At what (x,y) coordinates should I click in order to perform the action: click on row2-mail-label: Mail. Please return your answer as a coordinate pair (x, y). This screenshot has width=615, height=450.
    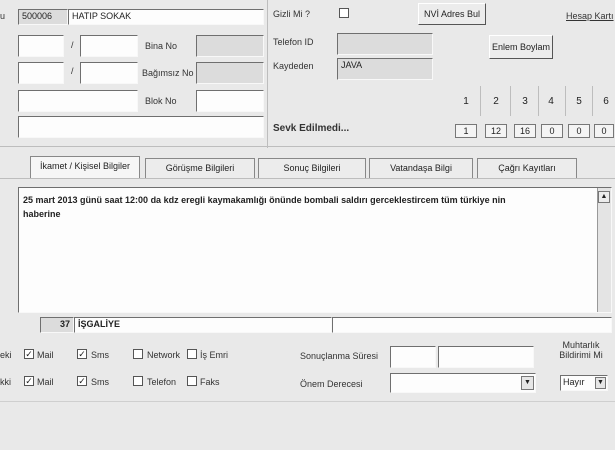
    Looking at the image, I should click on (45, 382).